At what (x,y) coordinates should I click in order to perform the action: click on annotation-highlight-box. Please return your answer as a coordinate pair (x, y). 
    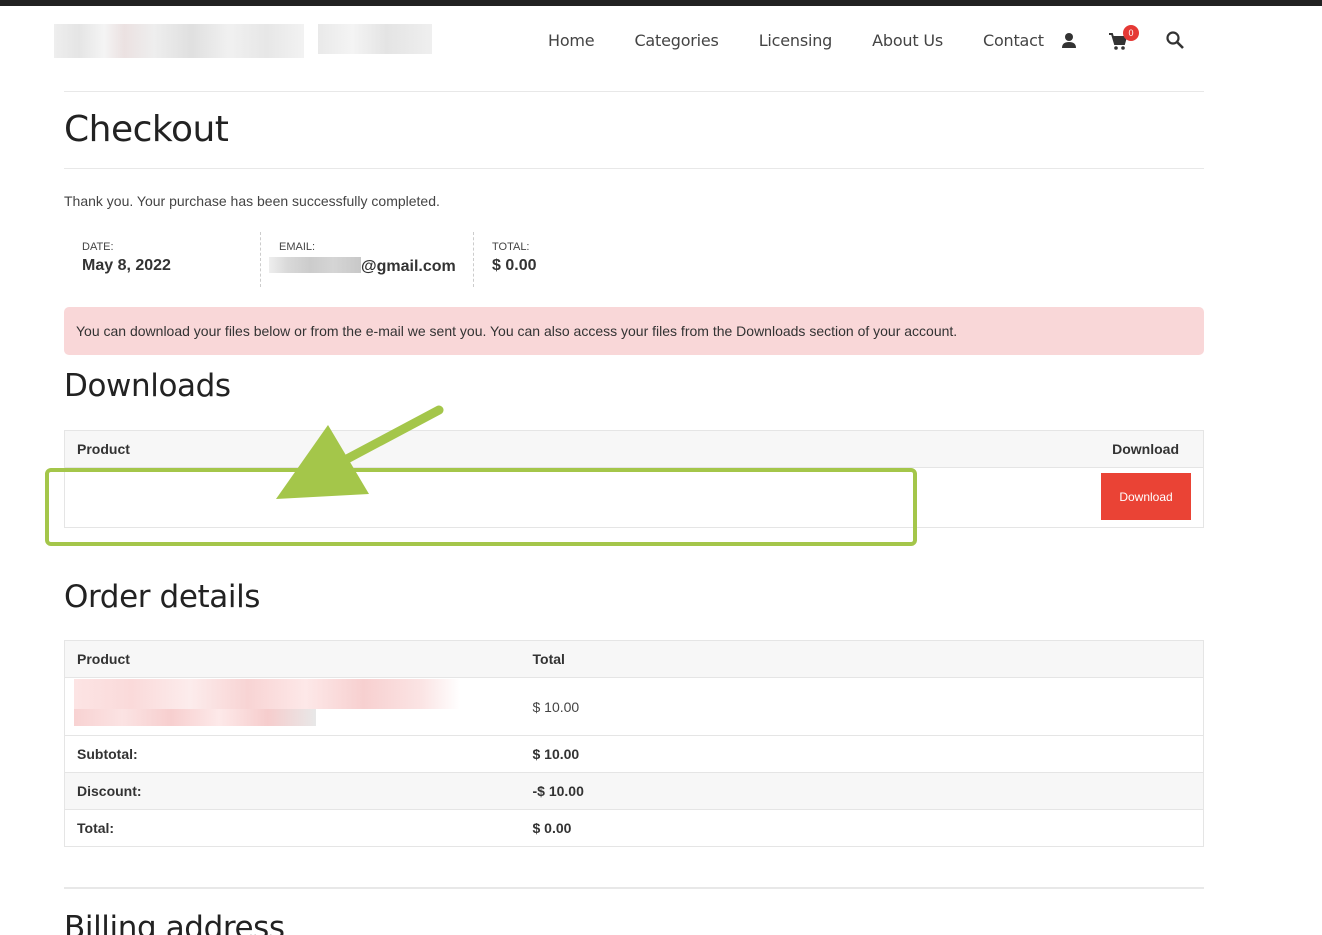
    Looking at the image, I should click on (481, 507).